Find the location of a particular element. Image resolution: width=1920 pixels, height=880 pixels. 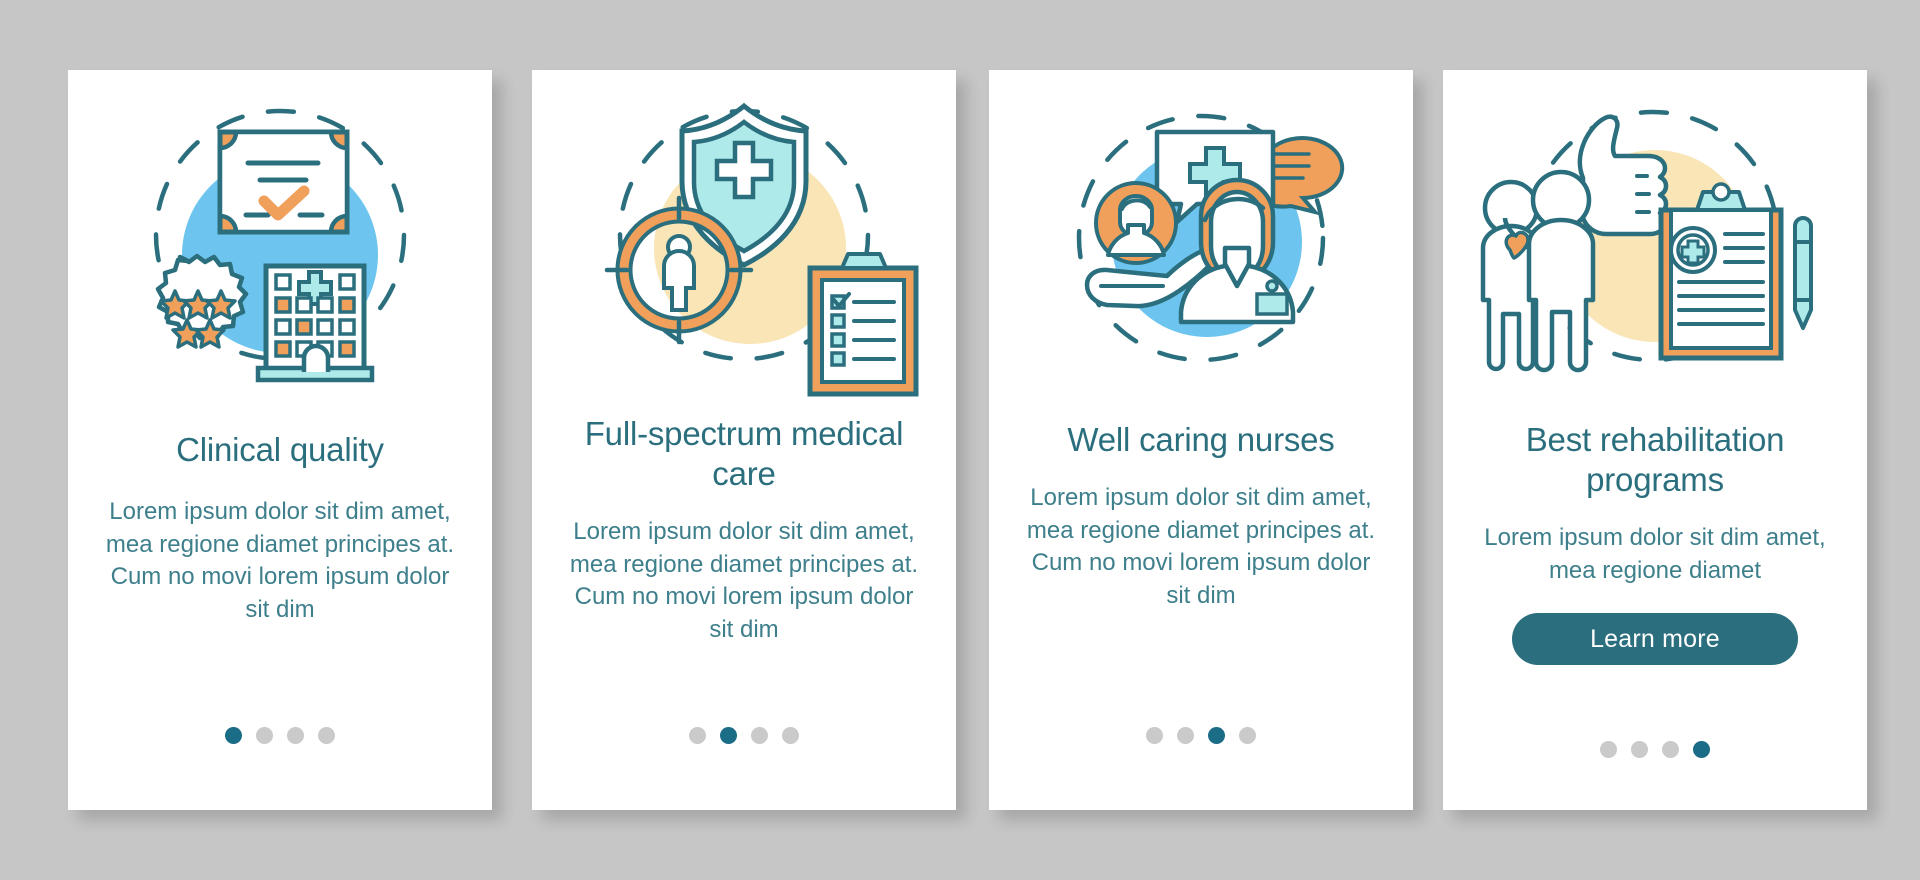

shield-target-checklist-icon is located at coordinates (744, 235).